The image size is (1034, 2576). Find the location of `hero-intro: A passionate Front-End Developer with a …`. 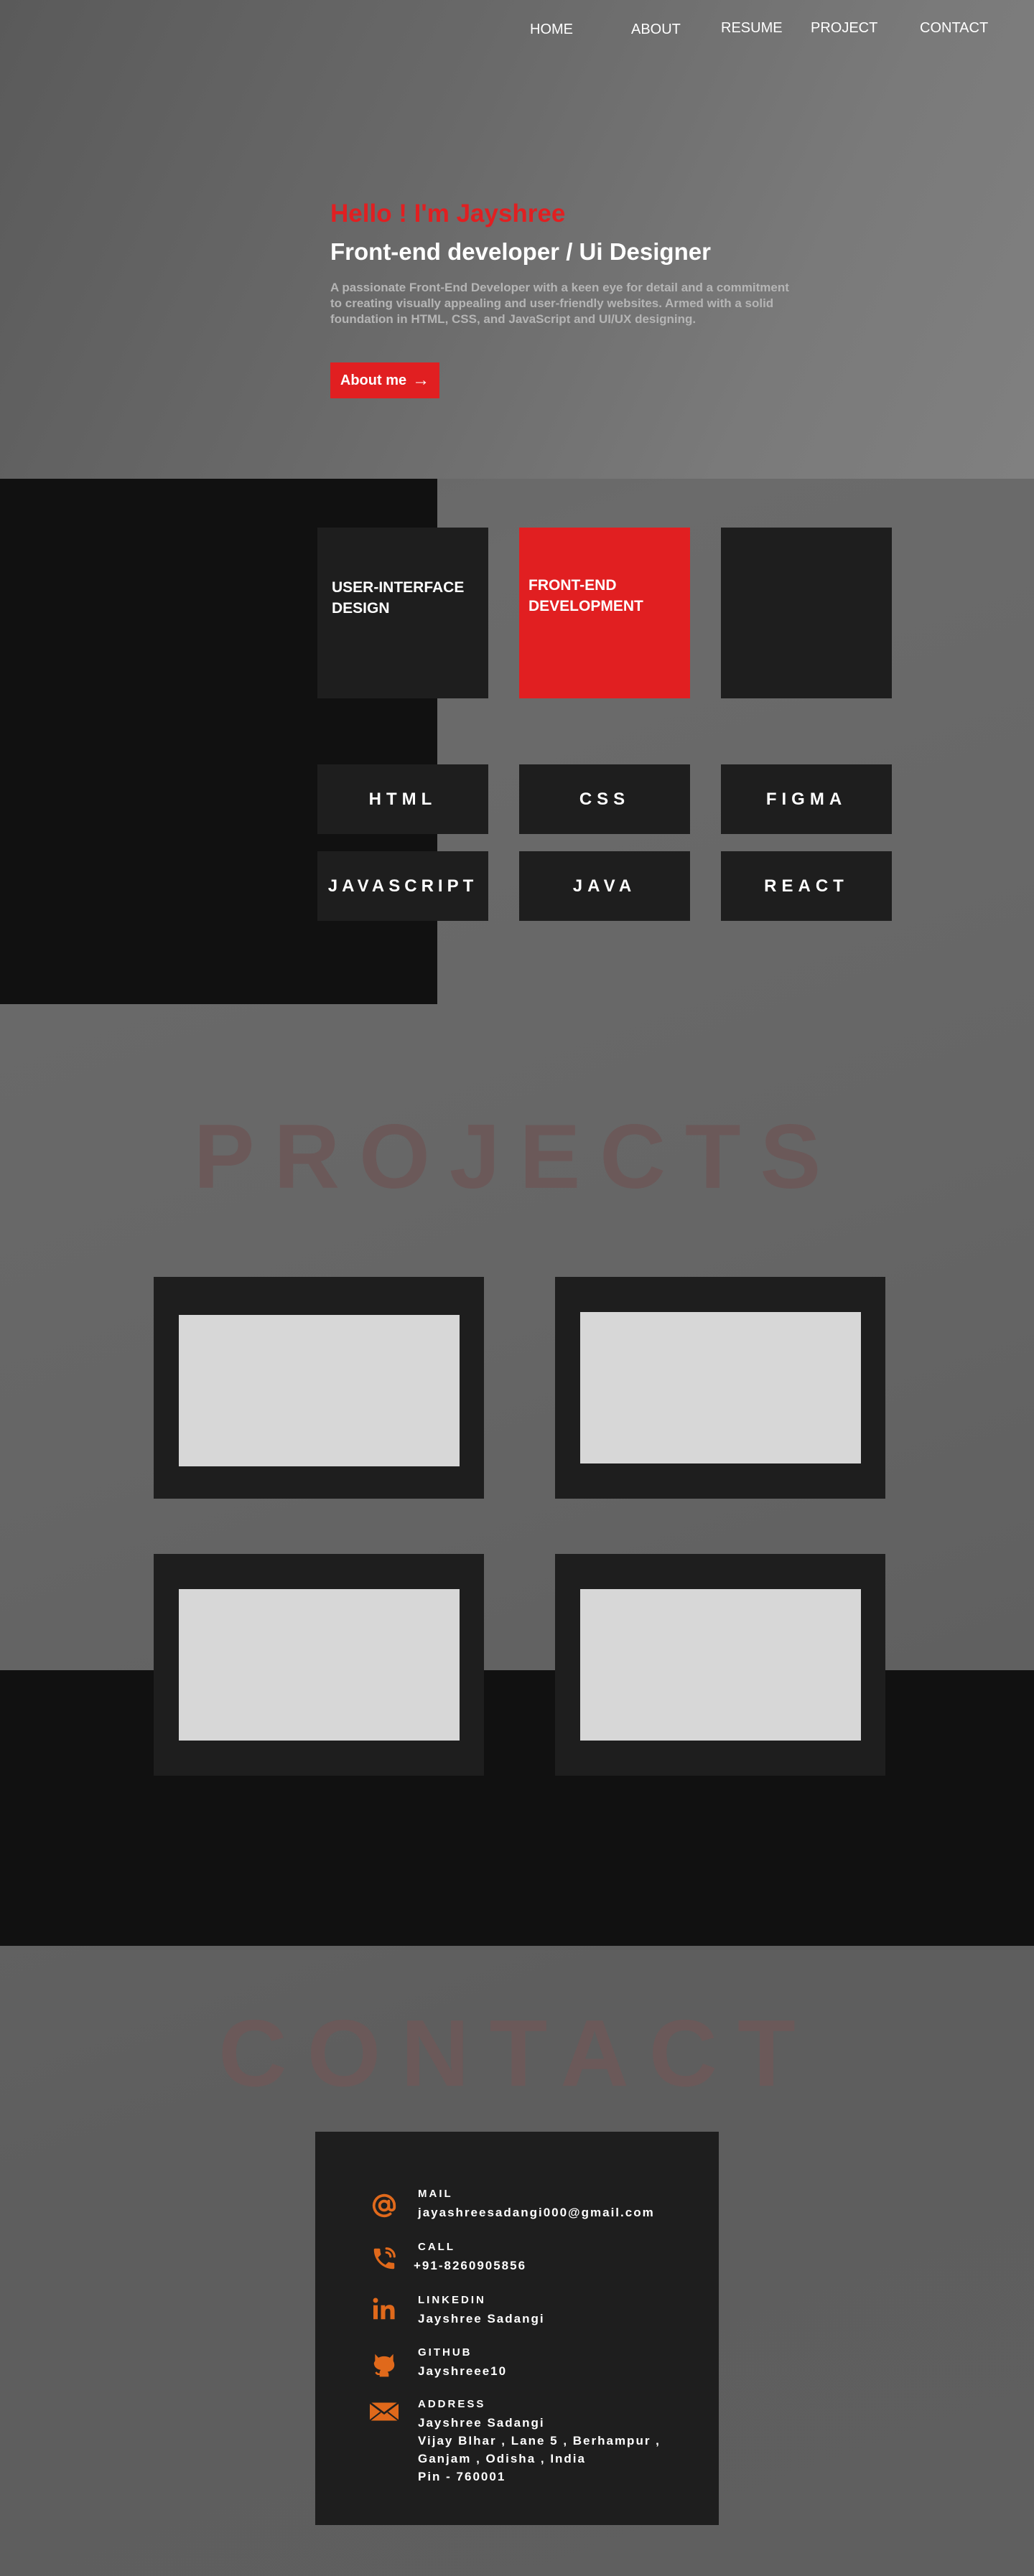

hero-intro: A passionate Front-End Developer with a … is located at coordinates (559, 304).